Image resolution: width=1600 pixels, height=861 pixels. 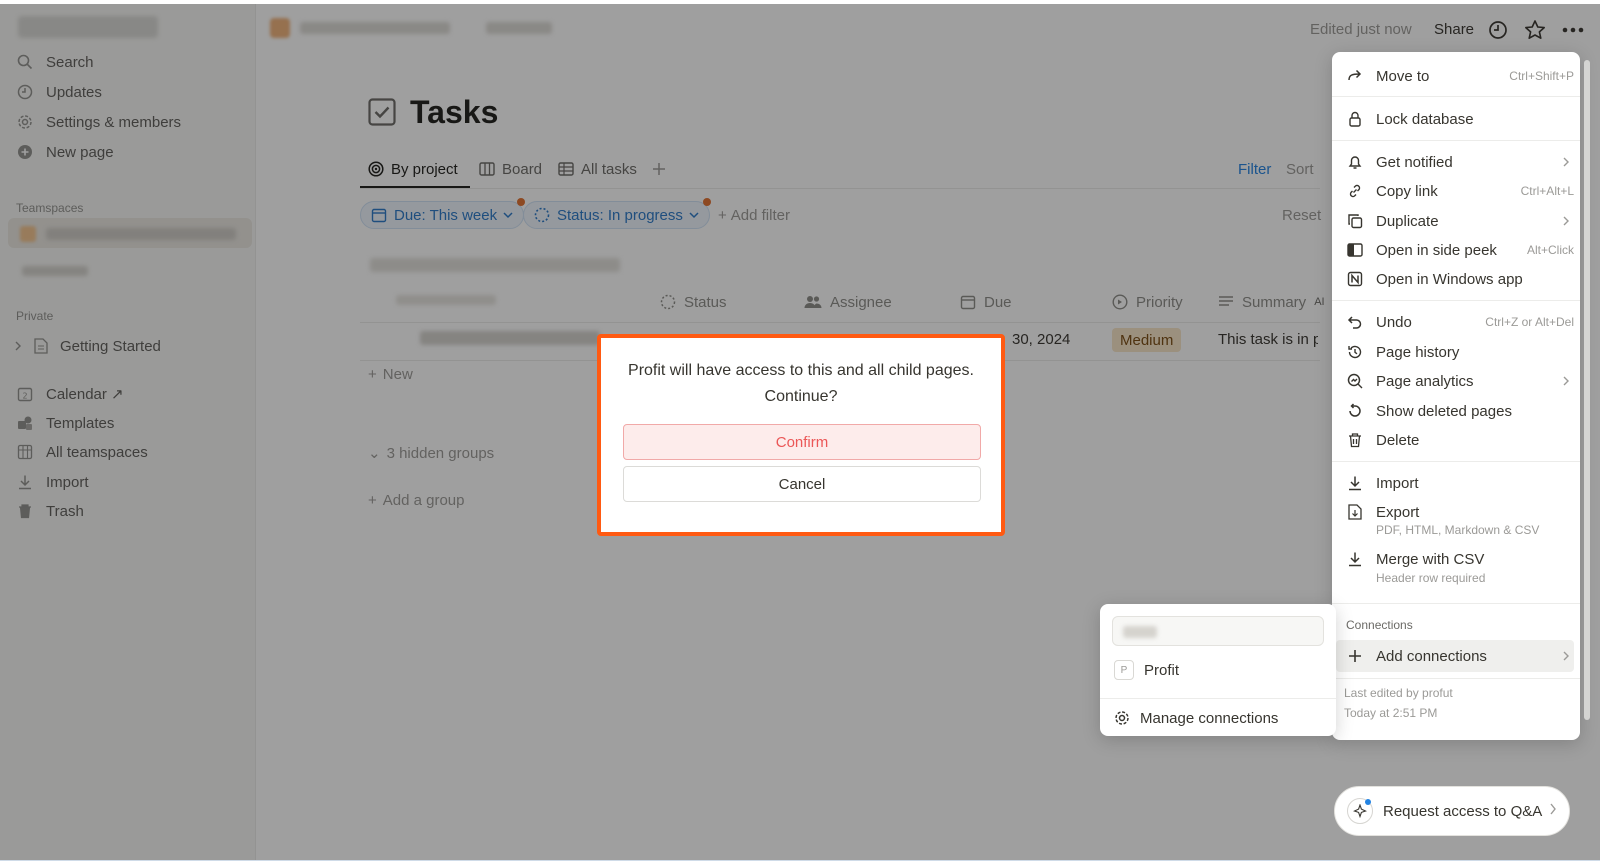 I want to click on merge-icon, so click(x=1355, y=559).